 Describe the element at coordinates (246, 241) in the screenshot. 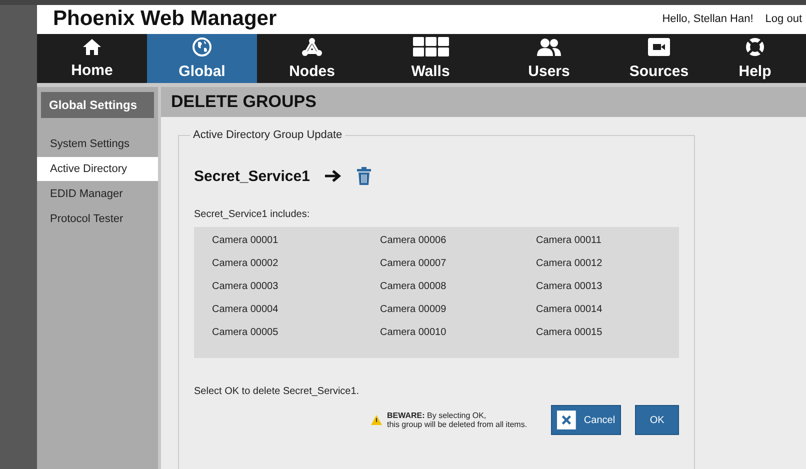

I see `member-item: Camera 00001` at that location.